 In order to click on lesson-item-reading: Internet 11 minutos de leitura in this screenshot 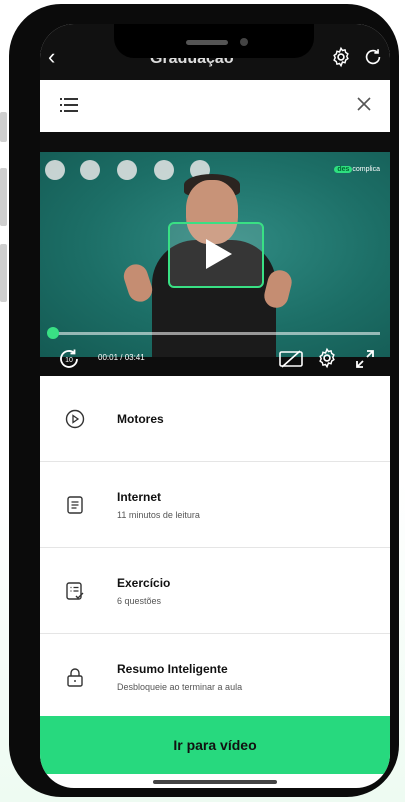, I will do `click(215, 505)`.